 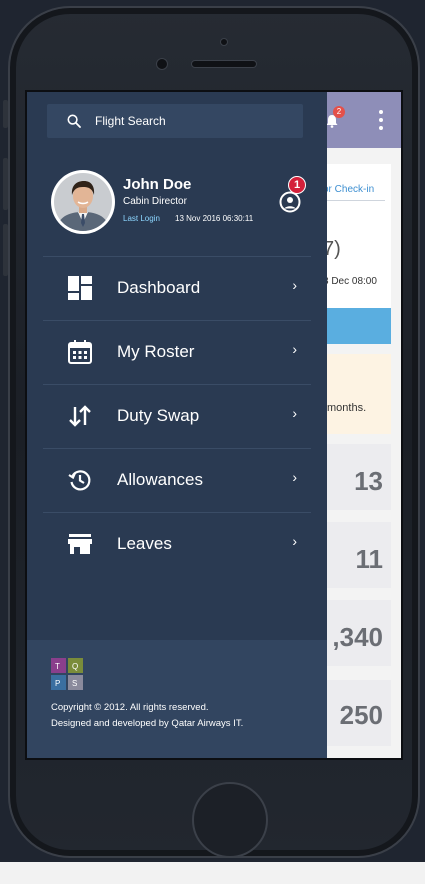 I want to click on menu-item-allowances: Allowances ›, so click(x=177, y=479).